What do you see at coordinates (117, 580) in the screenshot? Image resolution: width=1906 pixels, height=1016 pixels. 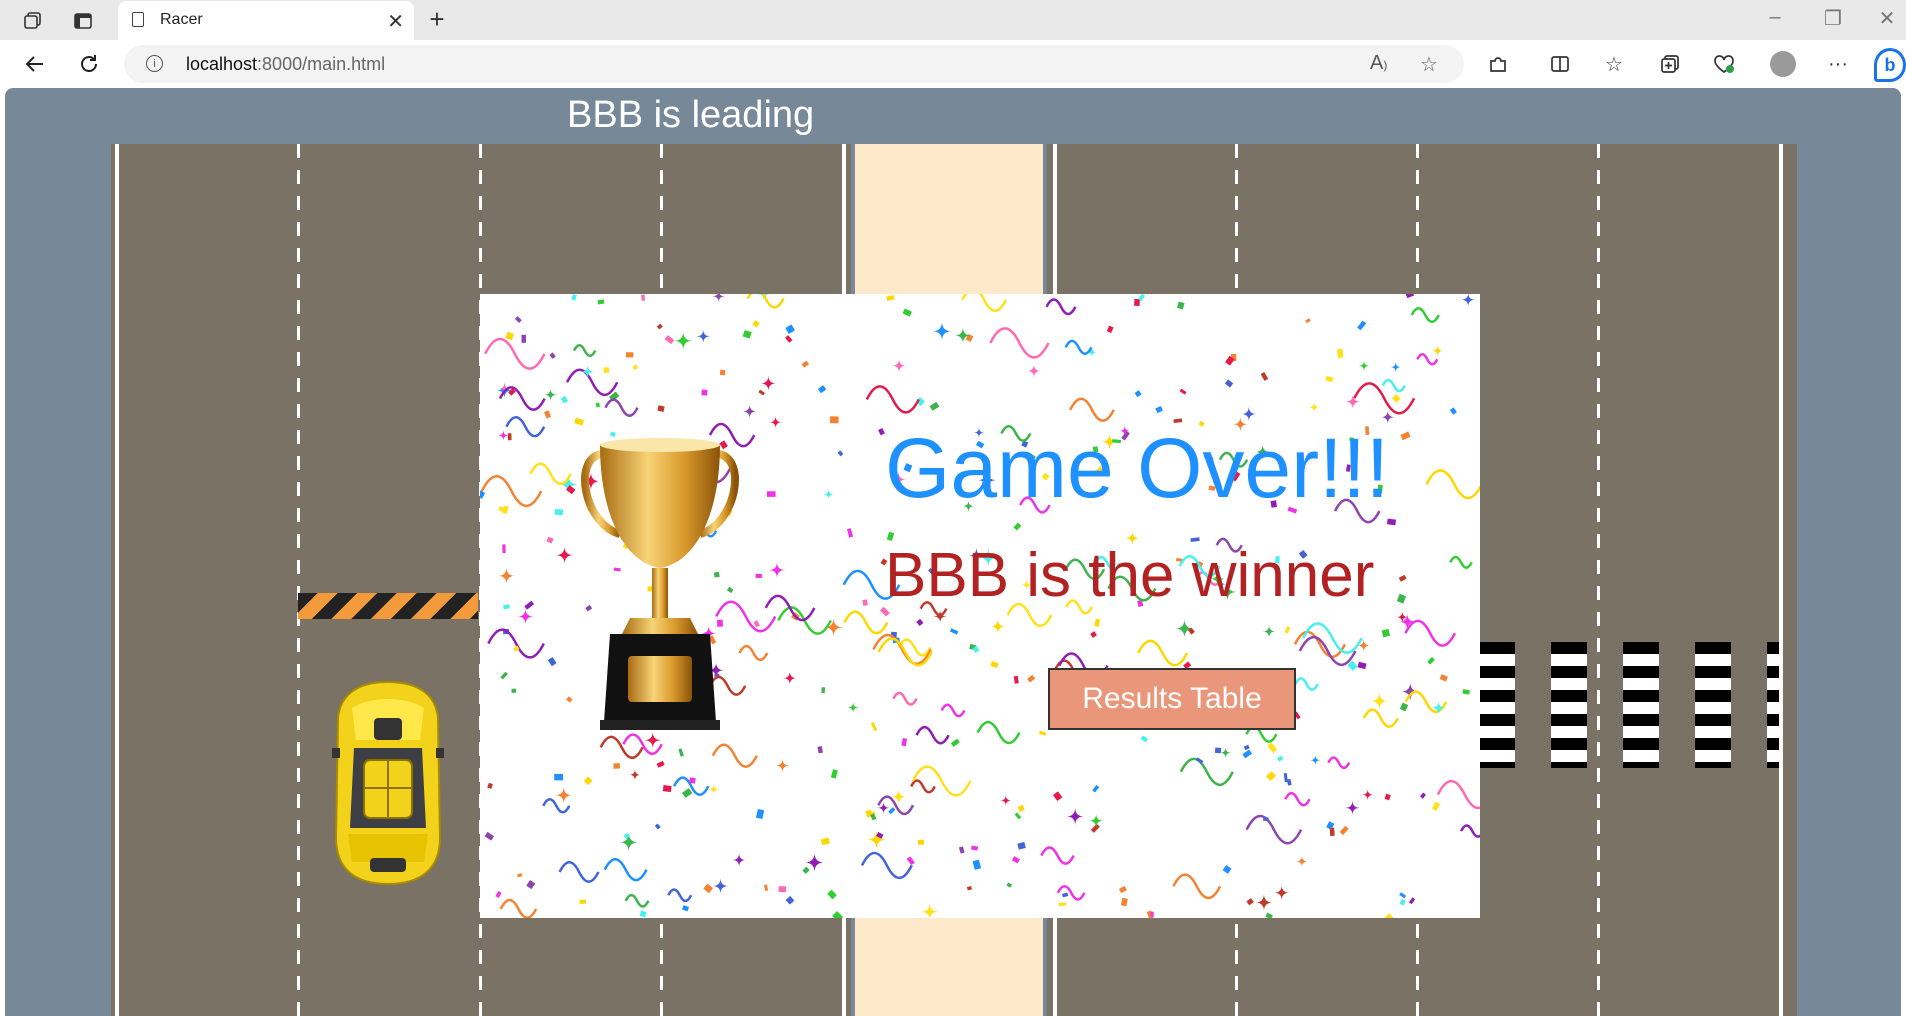 I see `road-edge-line` at bounding box center [117, 580].